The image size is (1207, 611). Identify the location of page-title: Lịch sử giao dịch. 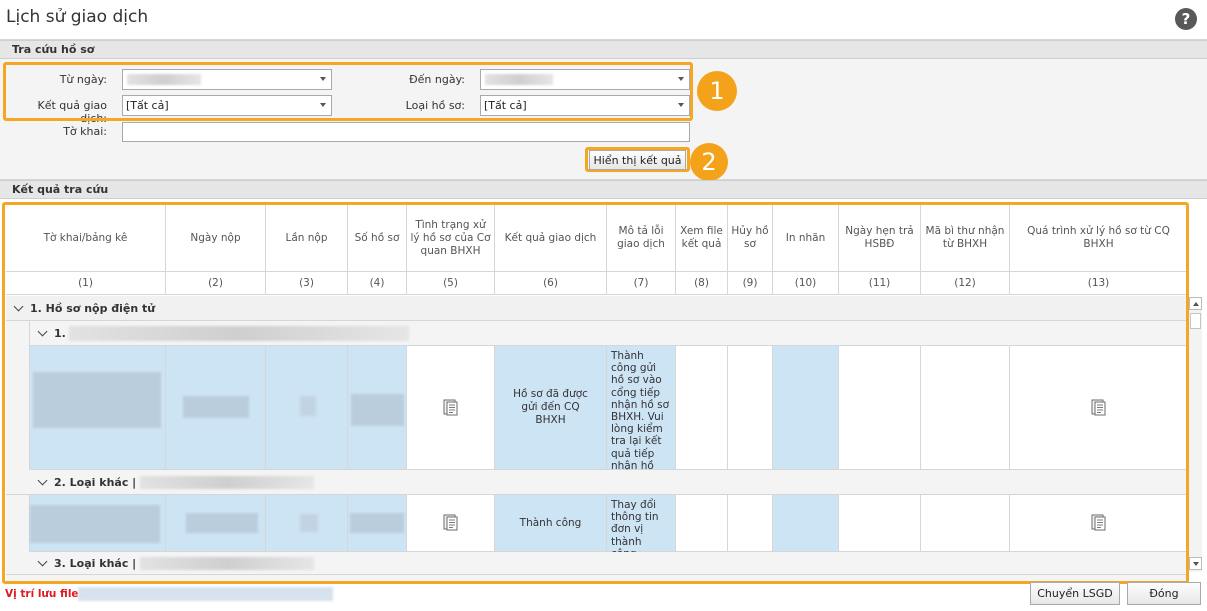
(77, 17).